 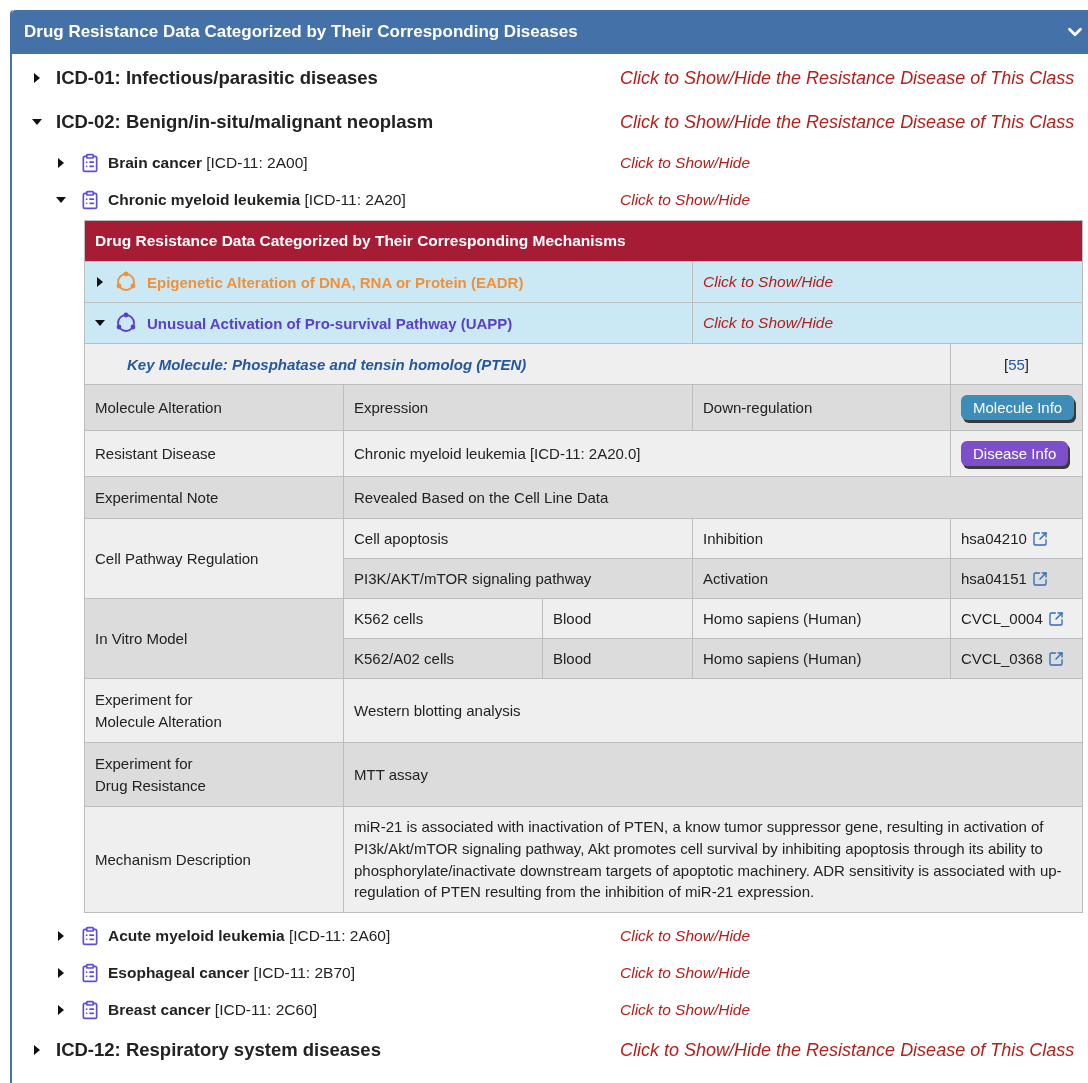 I want to click on disease-title: Esophageal cancer [ICD-11: 2B70], so click(x=231, y=972).